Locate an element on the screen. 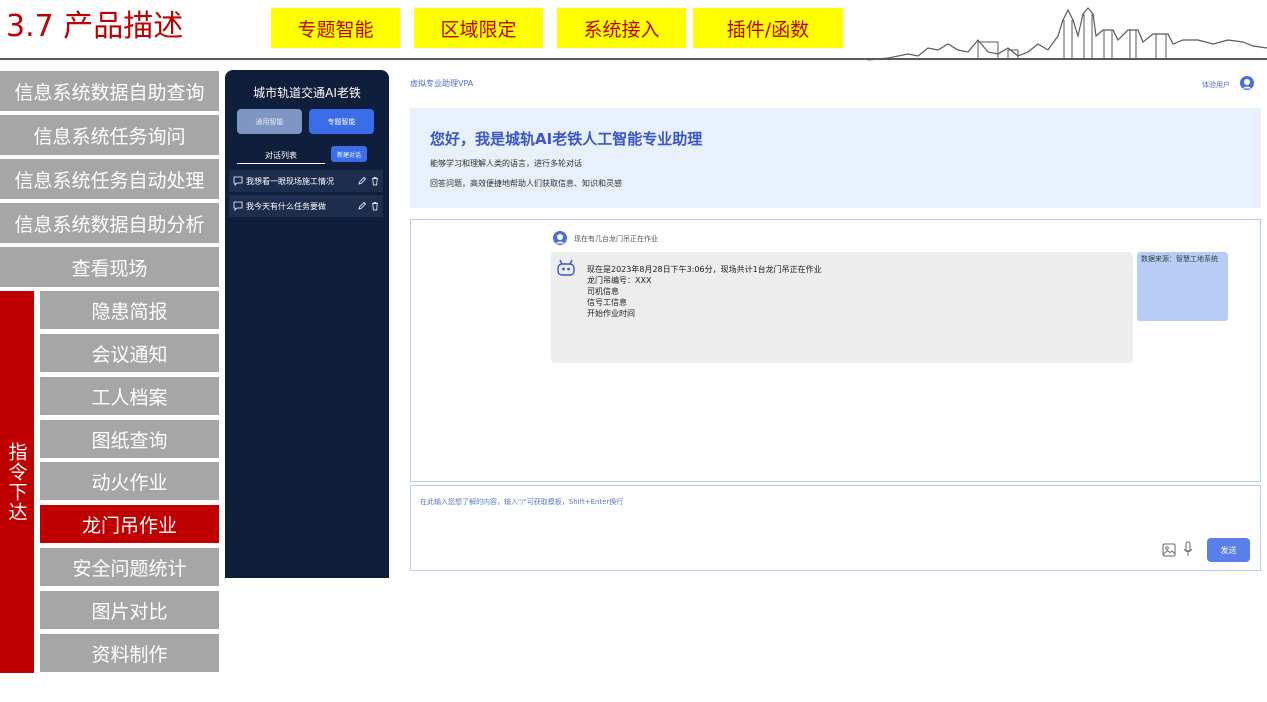 This screenshot has height=702, width=1267. menu-task-auto-process: 信息系统任务自动处理 is located at coordinates (109, 179).